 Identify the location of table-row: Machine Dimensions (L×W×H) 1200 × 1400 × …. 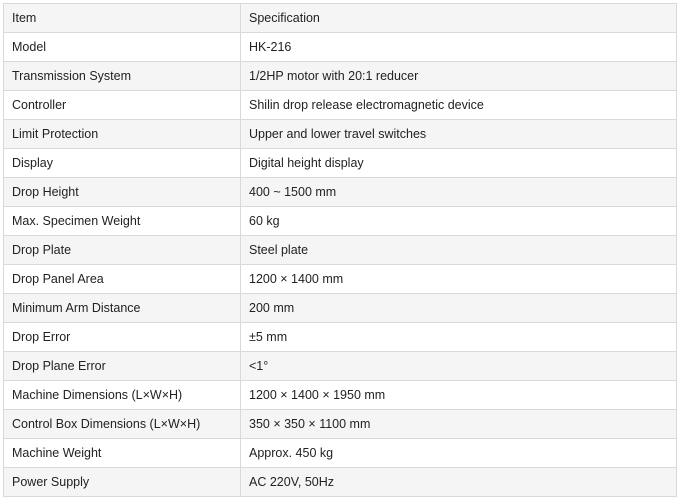
(340, 395).